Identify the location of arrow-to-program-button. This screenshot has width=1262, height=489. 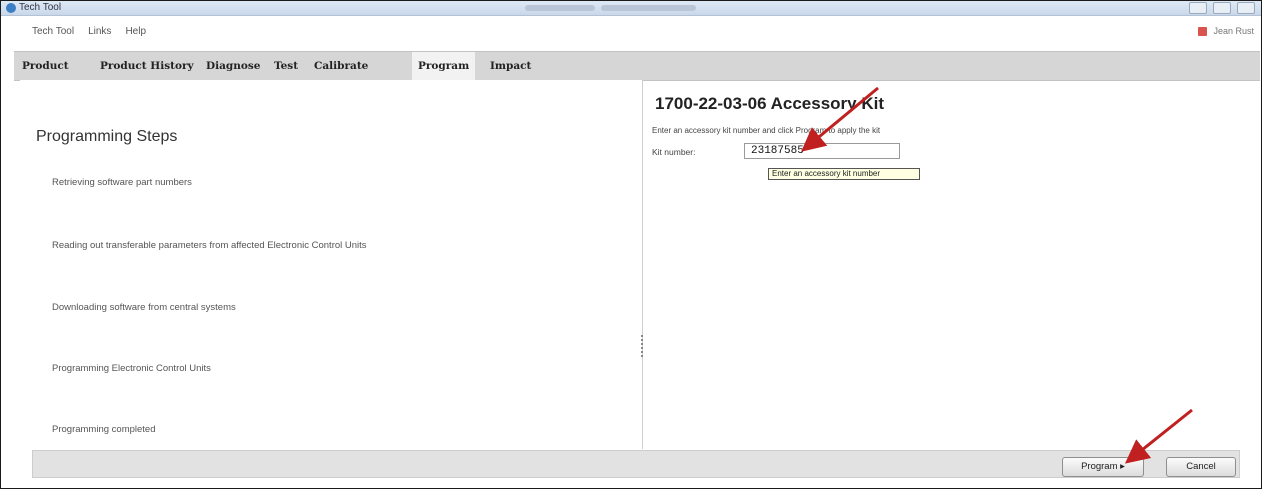
(1158, 436).